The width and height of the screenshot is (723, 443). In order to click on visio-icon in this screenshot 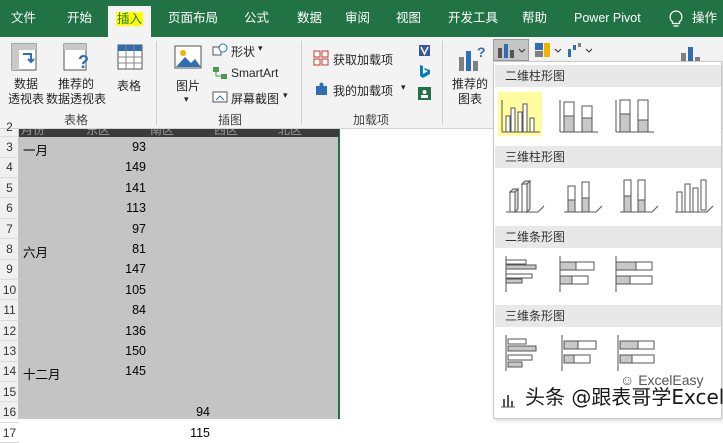, I will do `click(424, 50)`.